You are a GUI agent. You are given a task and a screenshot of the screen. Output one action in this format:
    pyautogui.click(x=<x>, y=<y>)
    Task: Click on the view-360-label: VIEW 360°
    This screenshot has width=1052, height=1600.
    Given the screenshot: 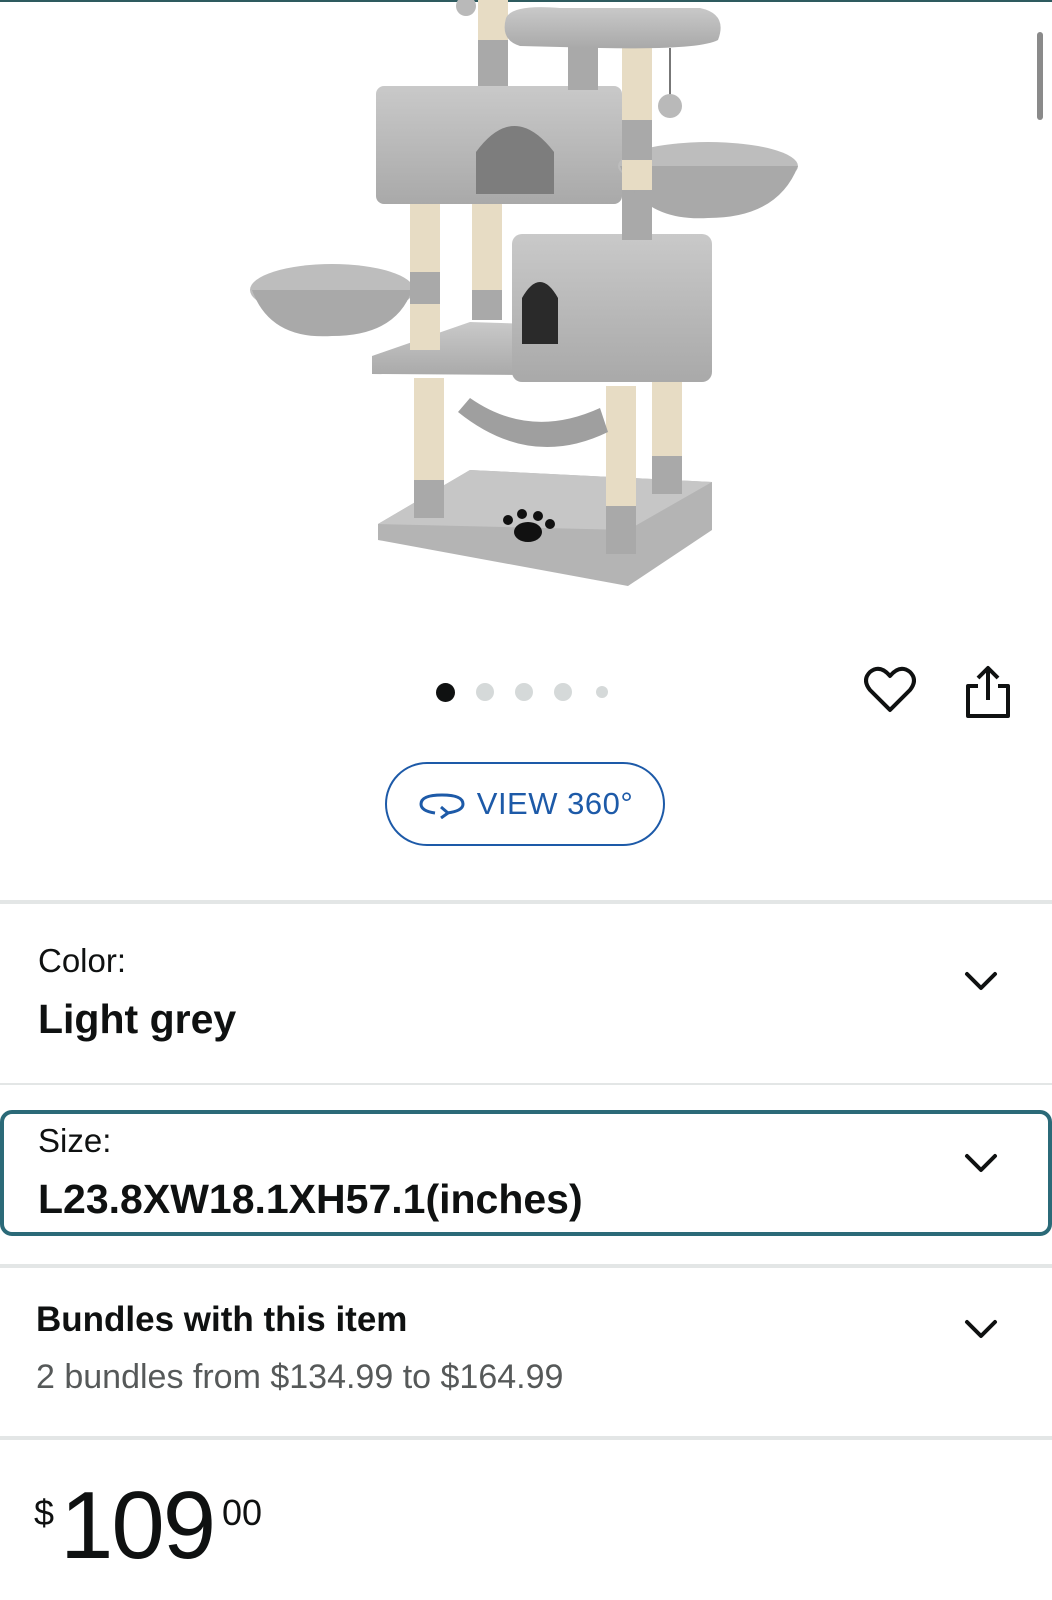 What is the action you would take?
    pyautogui.click(x=555, y=803)
    